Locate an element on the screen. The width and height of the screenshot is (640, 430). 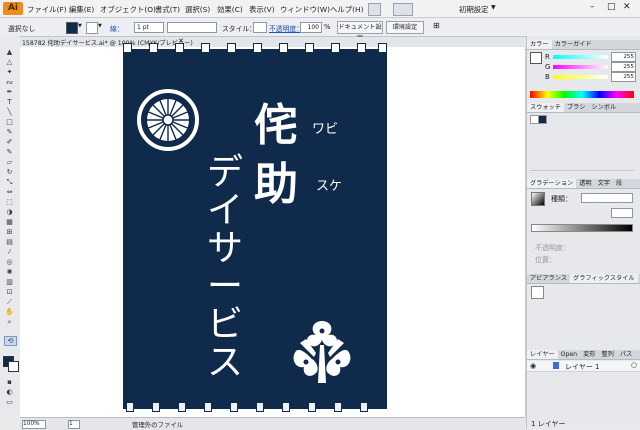
width-tool-icon: ⇔ is located at coordinates (9, 192).